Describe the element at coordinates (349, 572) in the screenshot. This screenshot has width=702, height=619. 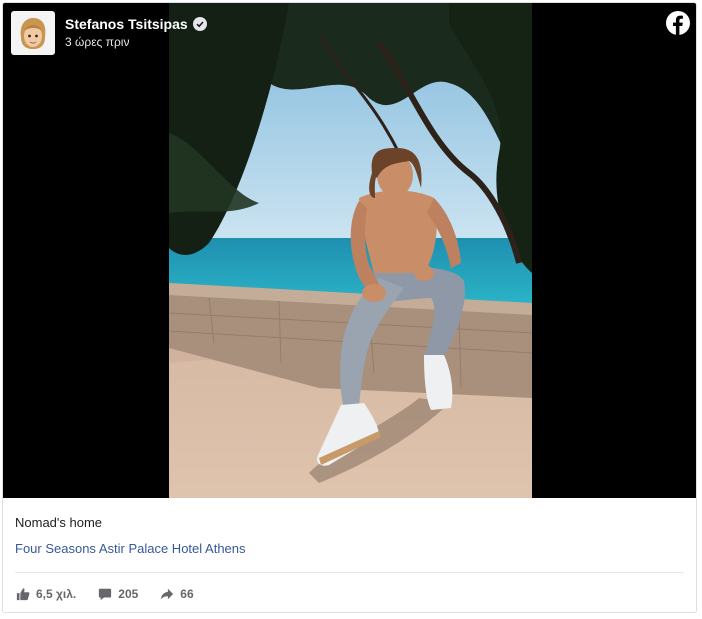
I see `divider` at that location.